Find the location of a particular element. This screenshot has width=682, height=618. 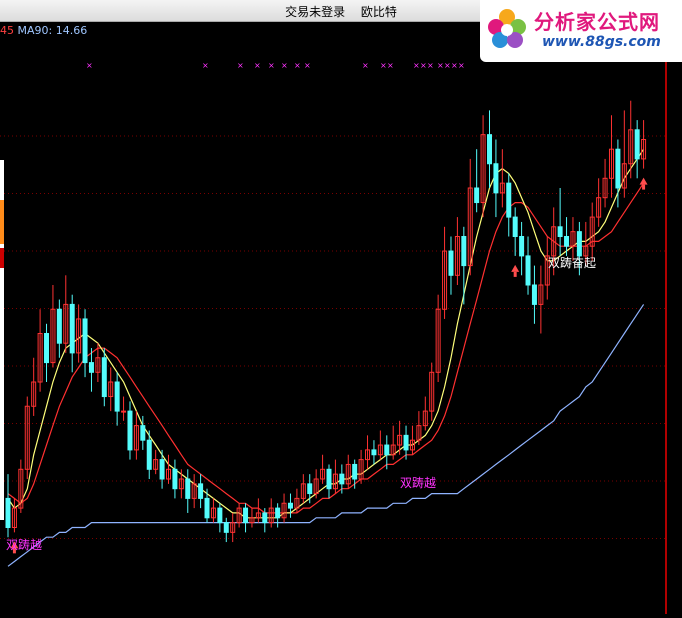

ma90-readout: MA90: 14.66 is located at coordinates (52, 30).